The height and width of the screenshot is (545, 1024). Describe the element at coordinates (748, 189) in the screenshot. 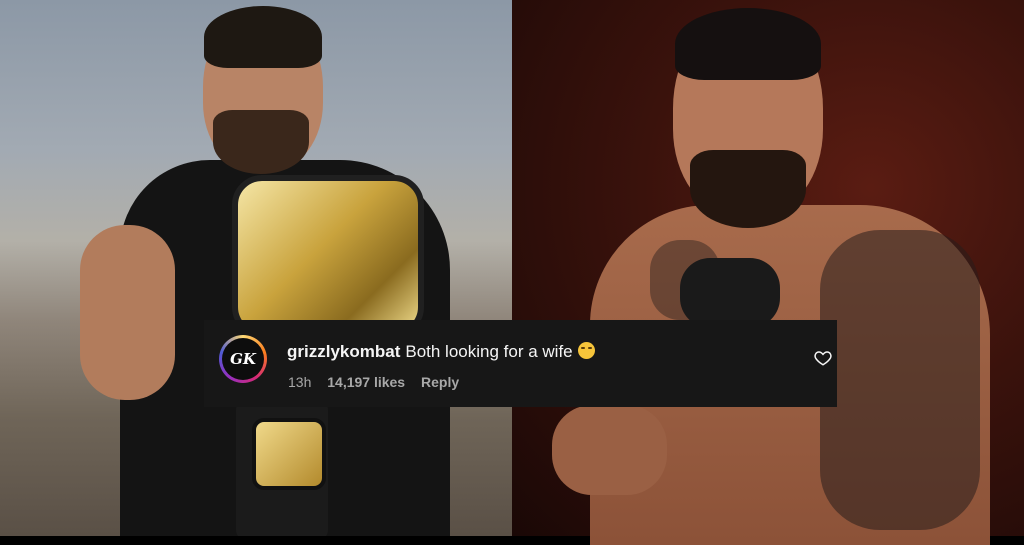

I see `right-fighter-beard` at that location.